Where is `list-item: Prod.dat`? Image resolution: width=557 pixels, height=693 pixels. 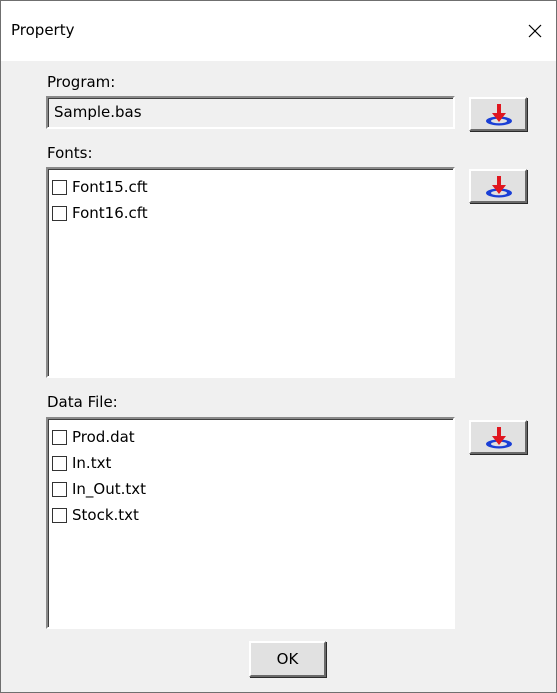 list-item: Prod.dat is located at coordinates (252, 437).